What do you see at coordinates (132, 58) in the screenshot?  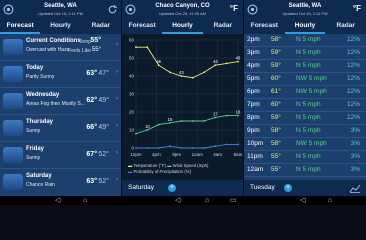 I see `y-tick-label: 50` at bounding box center [132, 58].